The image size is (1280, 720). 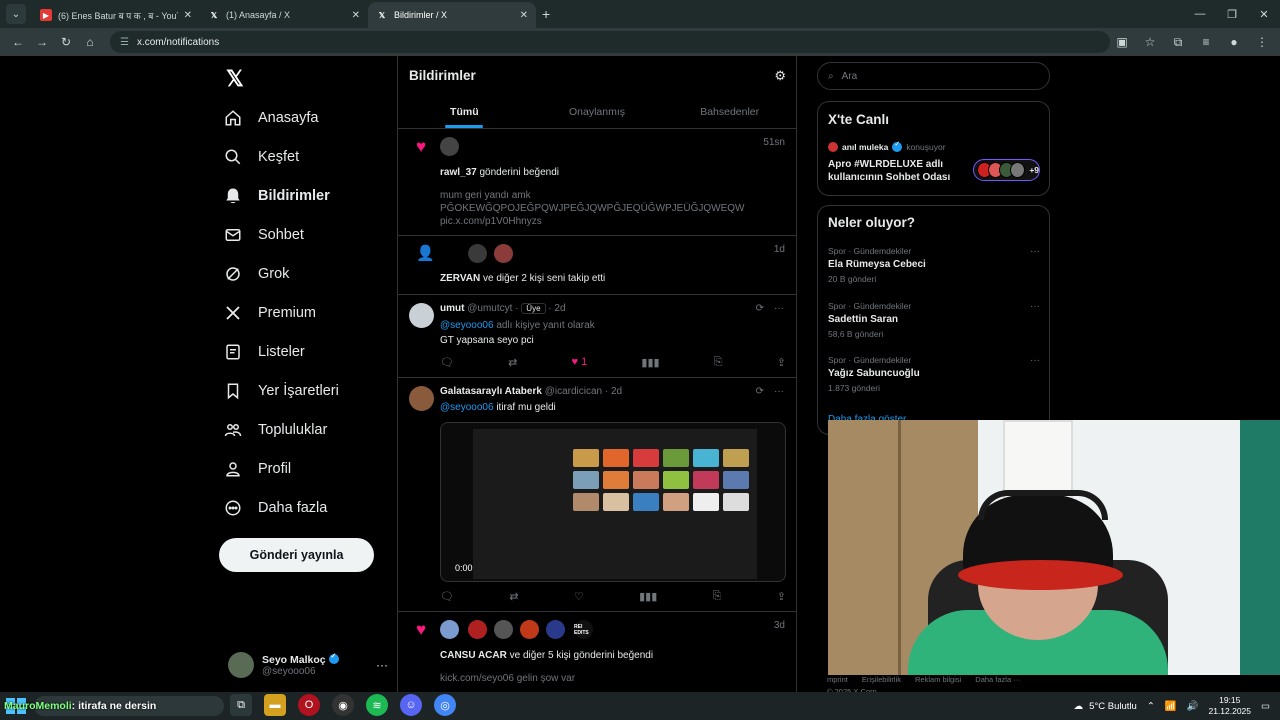 I want to click on like-icon: ♡, so click(x=579, y=596).